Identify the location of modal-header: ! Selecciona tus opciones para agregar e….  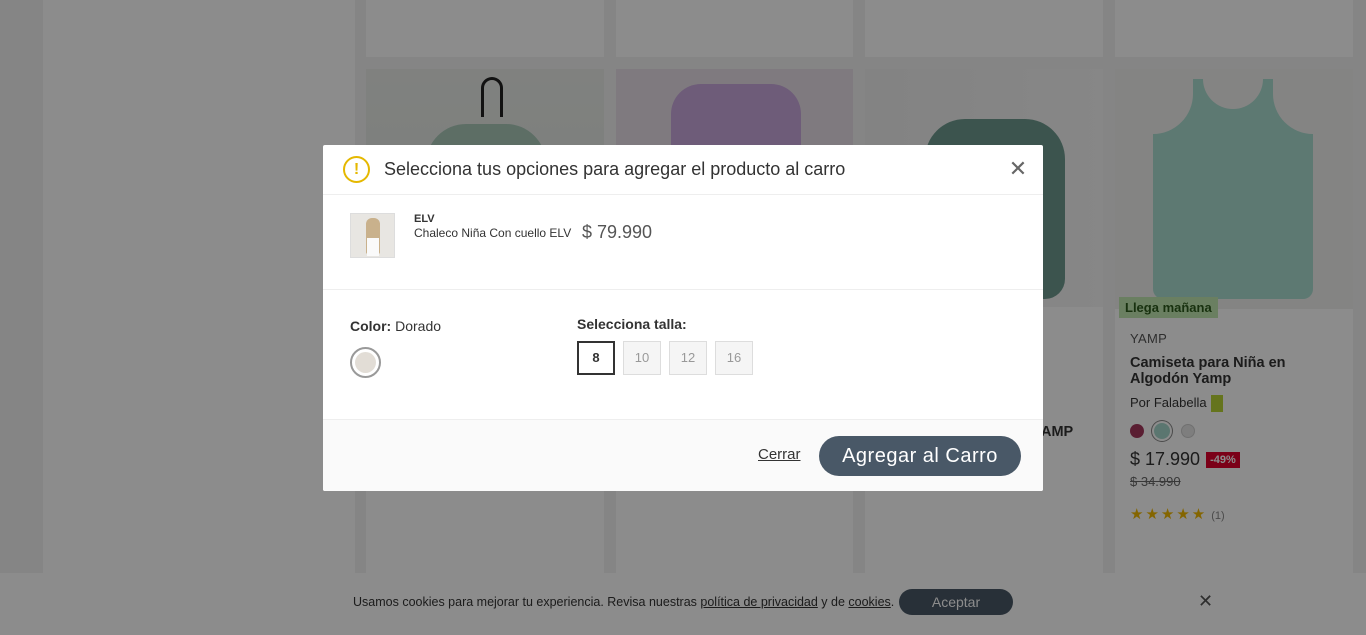
(683, 170).